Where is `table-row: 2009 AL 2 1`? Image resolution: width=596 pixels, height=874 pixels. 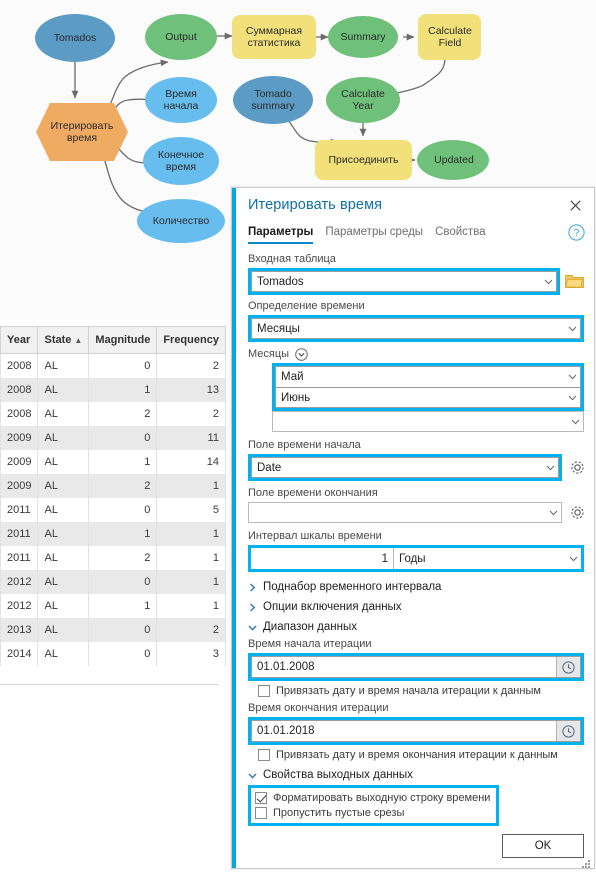
table-row: 2009 AL 2 1 is located at coordinates (113, 486).